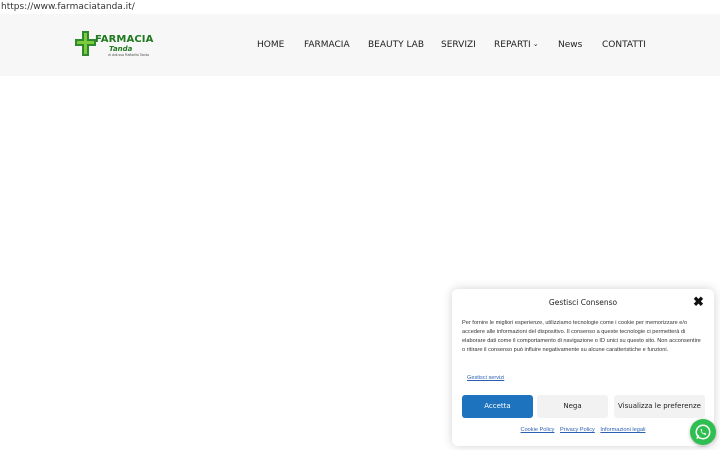 The width and height of the screenshot is (720, 450). What do you see at coordinates (497, 406) in the screenshot?
I see `accept-button: Accetta` at bounding box center [497, 406].